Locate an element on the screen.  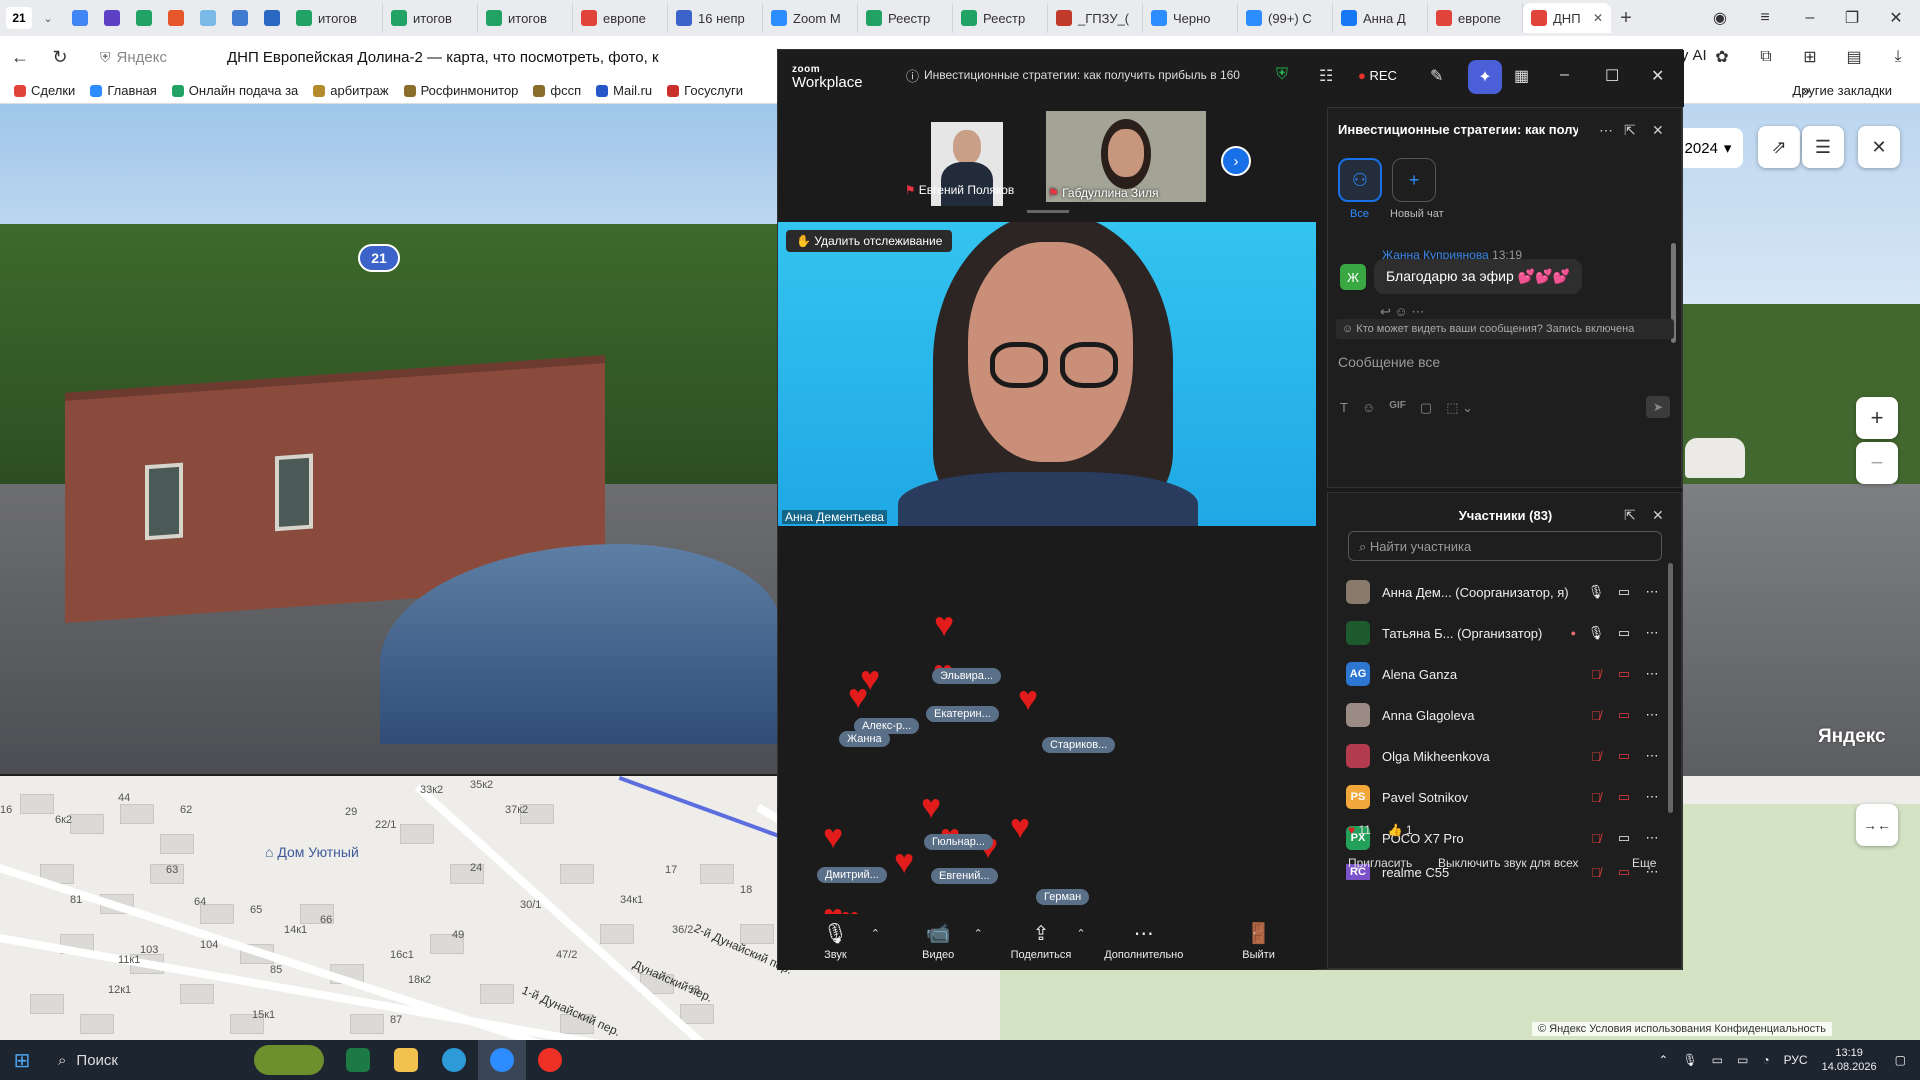
participants-scrollbar is located at coordinates (1670, 688).